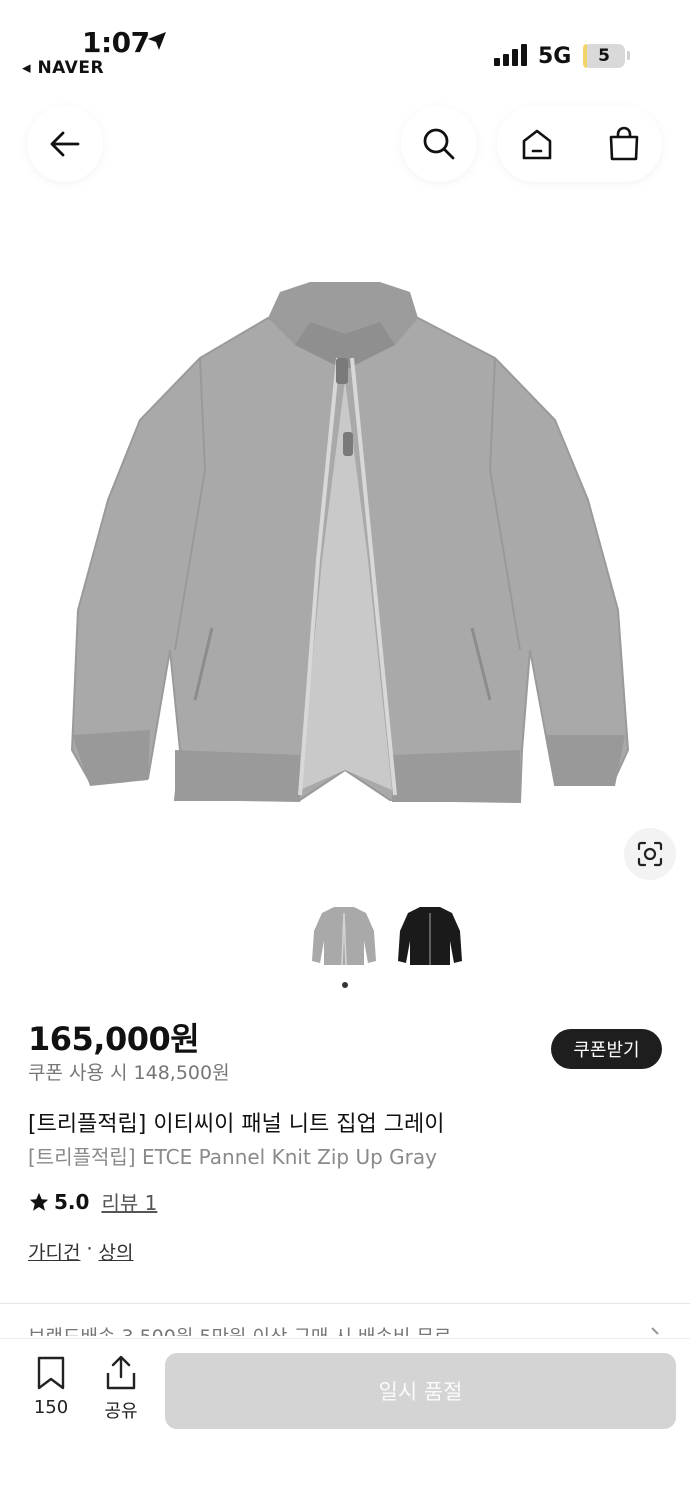  Describe the element at coordinates (420, 1391) in the screenshot. I see `soldout-button: 일시 품절` at that location.